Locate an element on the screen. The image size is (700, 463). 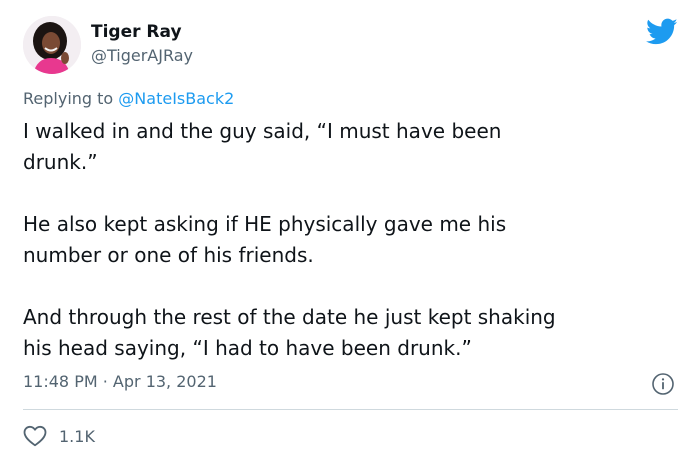
reply-context: Replying to @NateIsBack2 is located at coordinates (128, 98).